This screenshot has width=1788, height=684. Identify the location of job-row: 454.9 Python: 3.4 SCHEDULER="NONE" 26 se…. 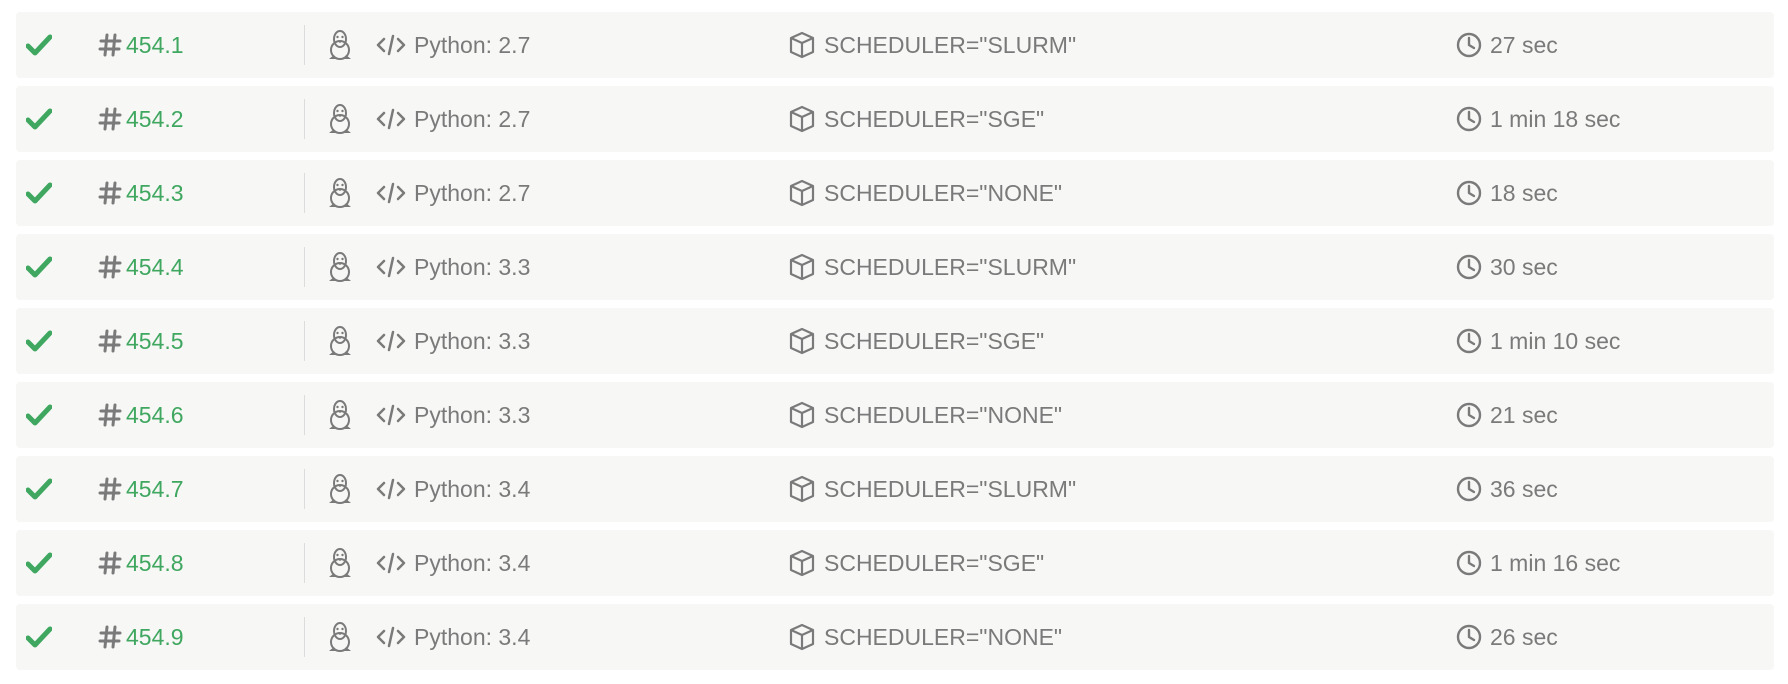
(895, 637).